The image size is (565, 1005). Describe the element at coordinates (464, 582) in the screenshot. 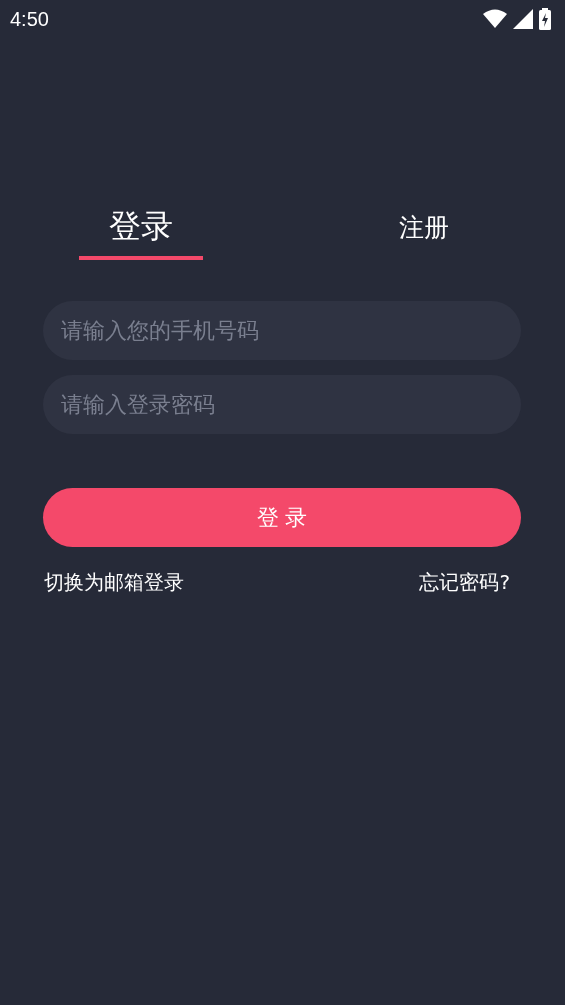

I see `forgot-password-link: 忘记密码?` at that location.